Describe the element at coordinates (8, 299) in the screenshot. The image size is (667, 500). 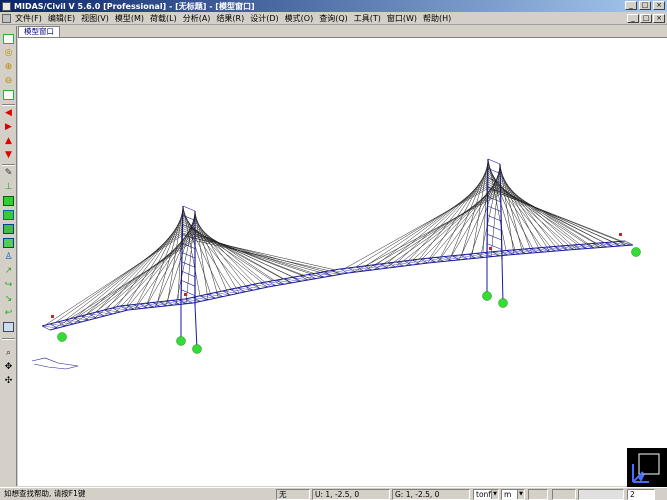
I see `render-icon: ↘` at that location.